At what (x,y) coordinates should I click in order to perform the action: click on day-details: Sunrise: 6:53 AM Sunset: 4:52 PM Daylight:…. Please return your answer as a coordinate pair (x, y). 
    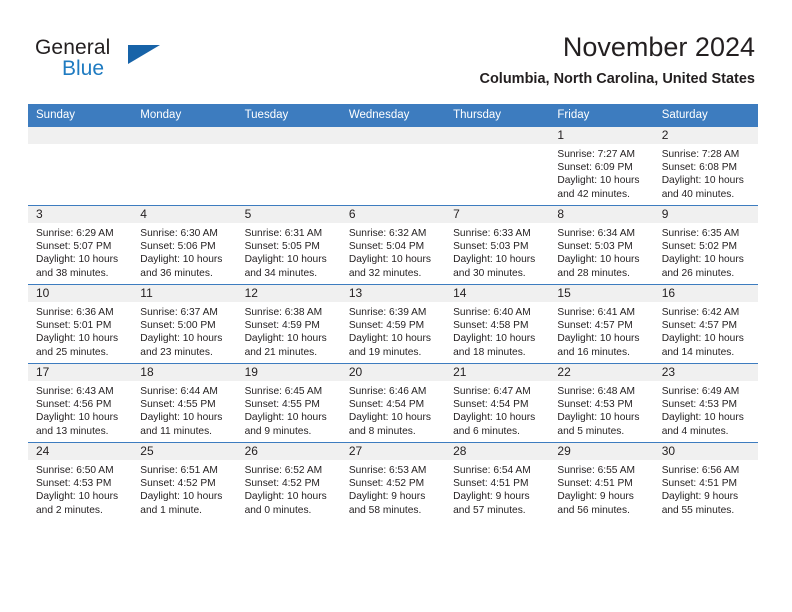
    Looking at the image, I should click on (393, 488).